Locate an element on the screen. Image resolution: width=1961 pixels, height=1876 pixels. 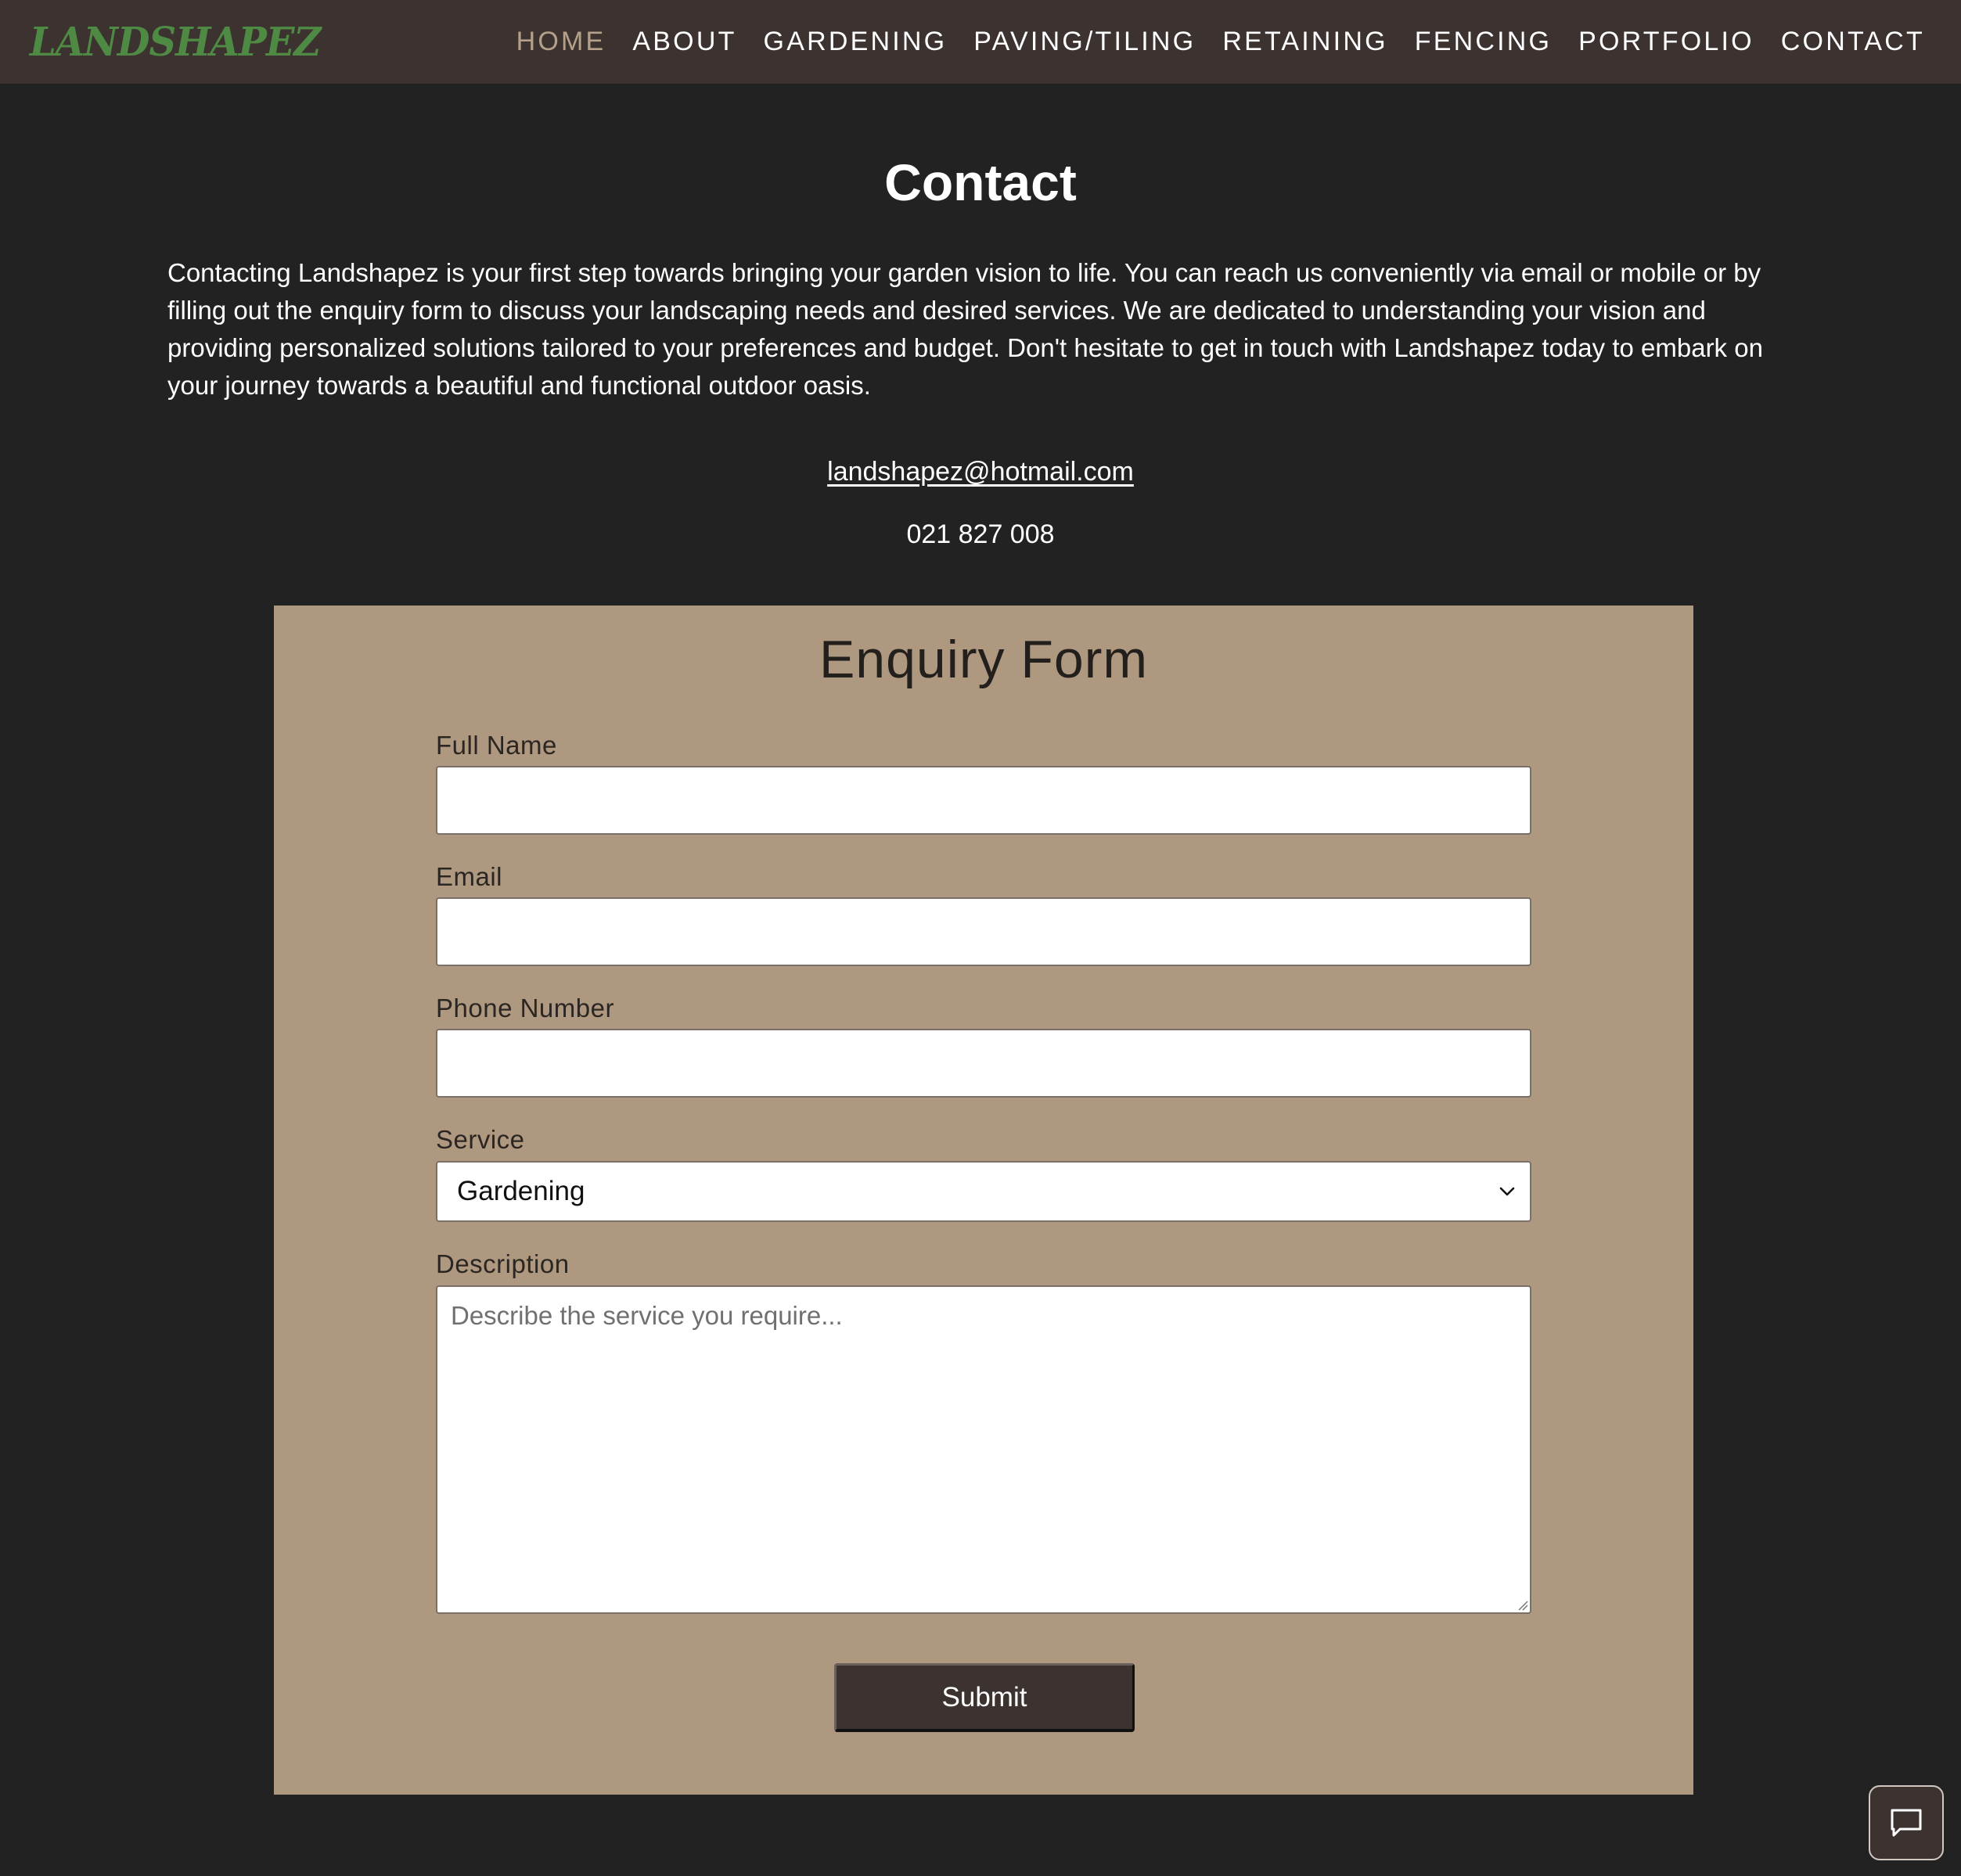
chat-widget-button is located at coordinates (1906, 1822).